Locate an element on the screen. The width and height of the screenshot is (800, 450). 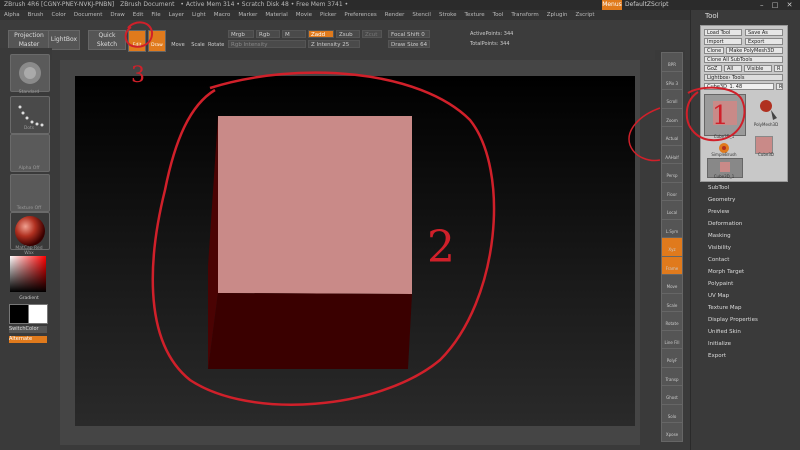
arc-annotation is located at coordinates (644, 134).